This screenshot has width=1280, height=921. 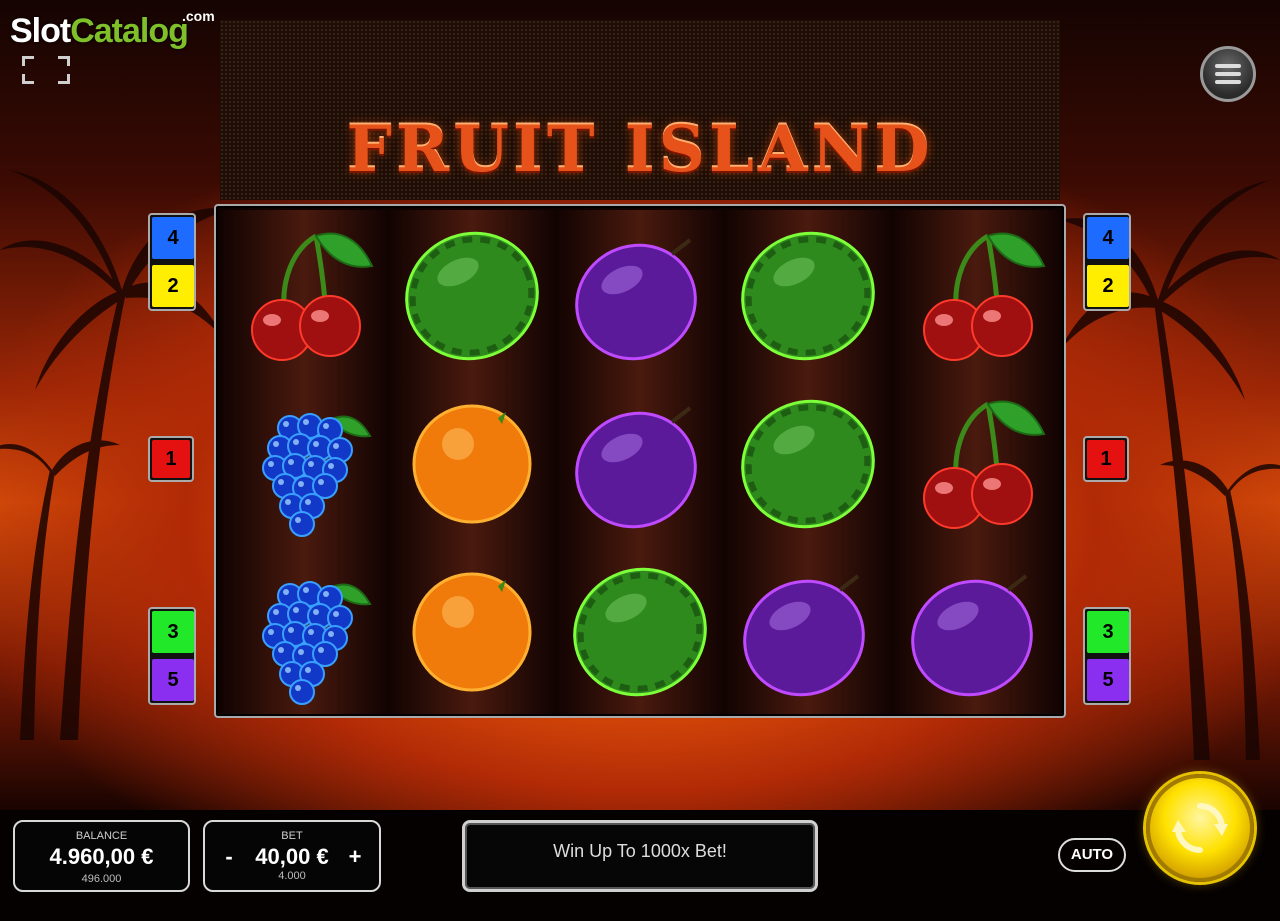 I want to click on bet-increase-button: +, so click(x=355, y=857).